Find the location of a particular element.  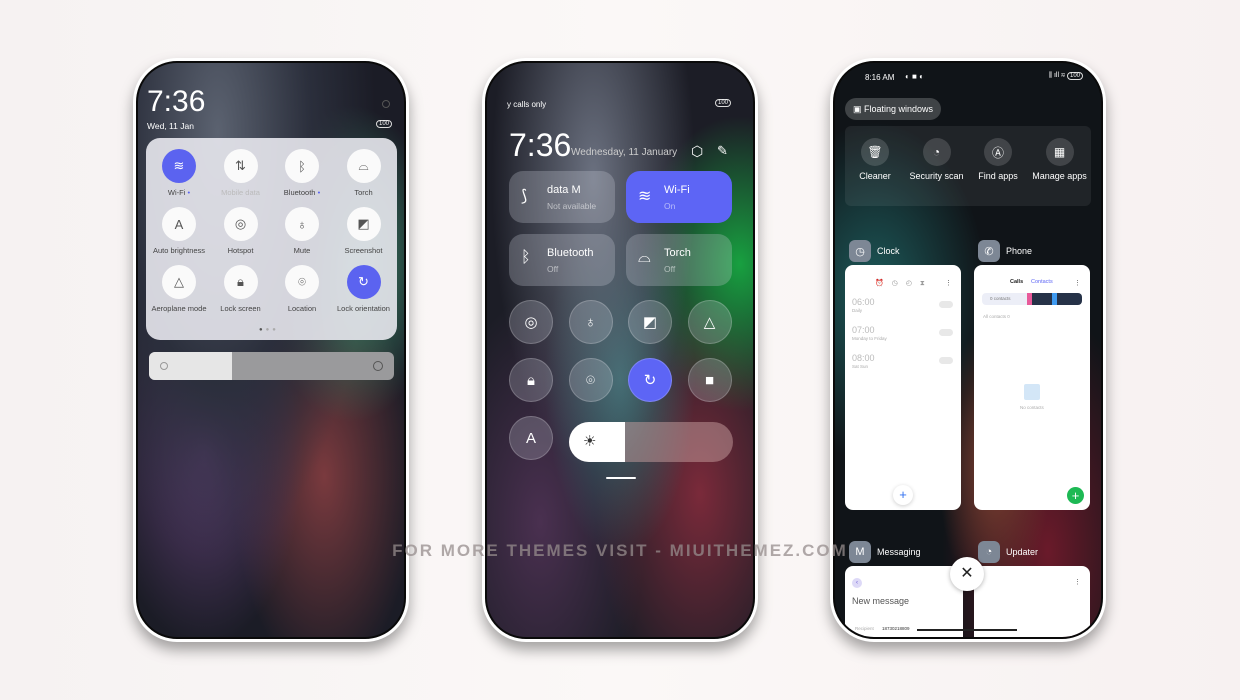

toggle-label: Lock screen is located at coordinates (240, 308).